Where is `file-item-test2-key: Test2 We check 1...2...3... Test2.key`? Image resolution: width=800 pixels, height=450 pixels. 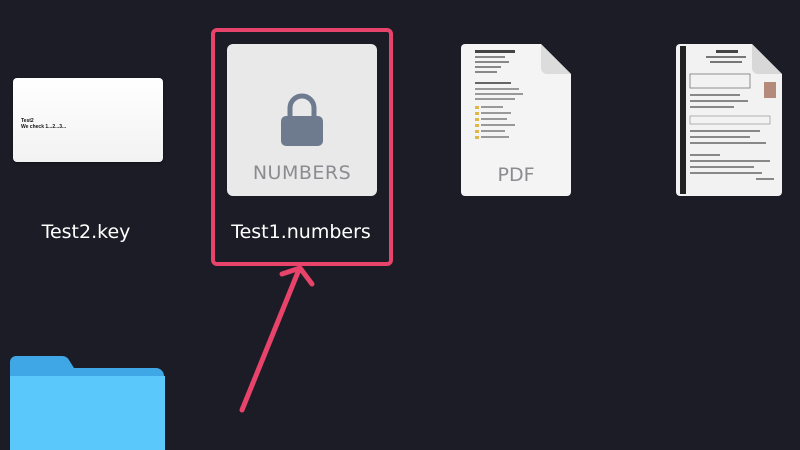 file-item-test2-key: Test2 We check 1...2...3... Test2.key is located at coordinates (86, 130).